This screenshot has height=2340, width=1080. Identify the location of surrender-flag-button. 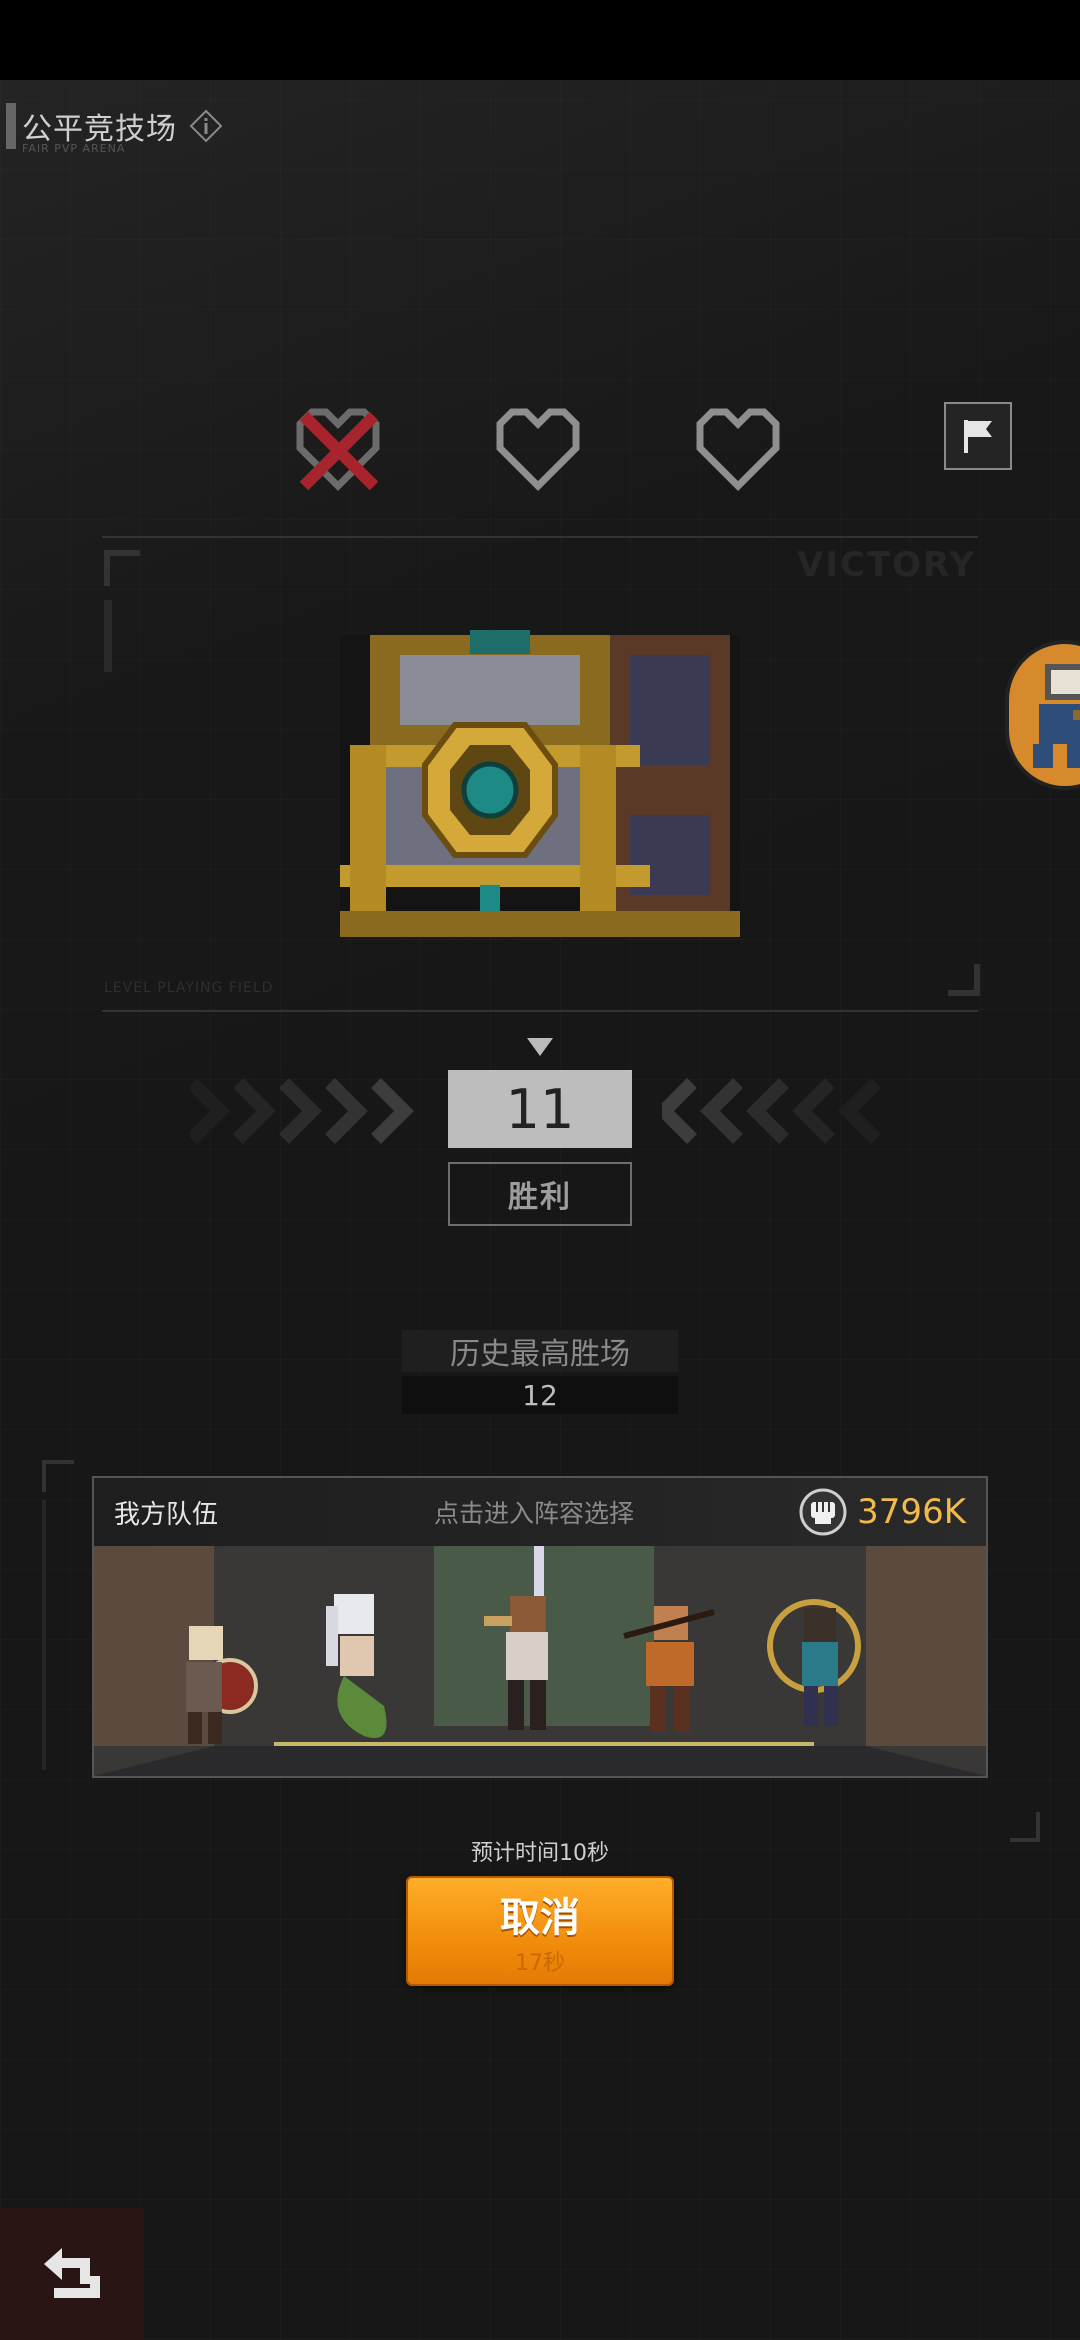
(978, 436).